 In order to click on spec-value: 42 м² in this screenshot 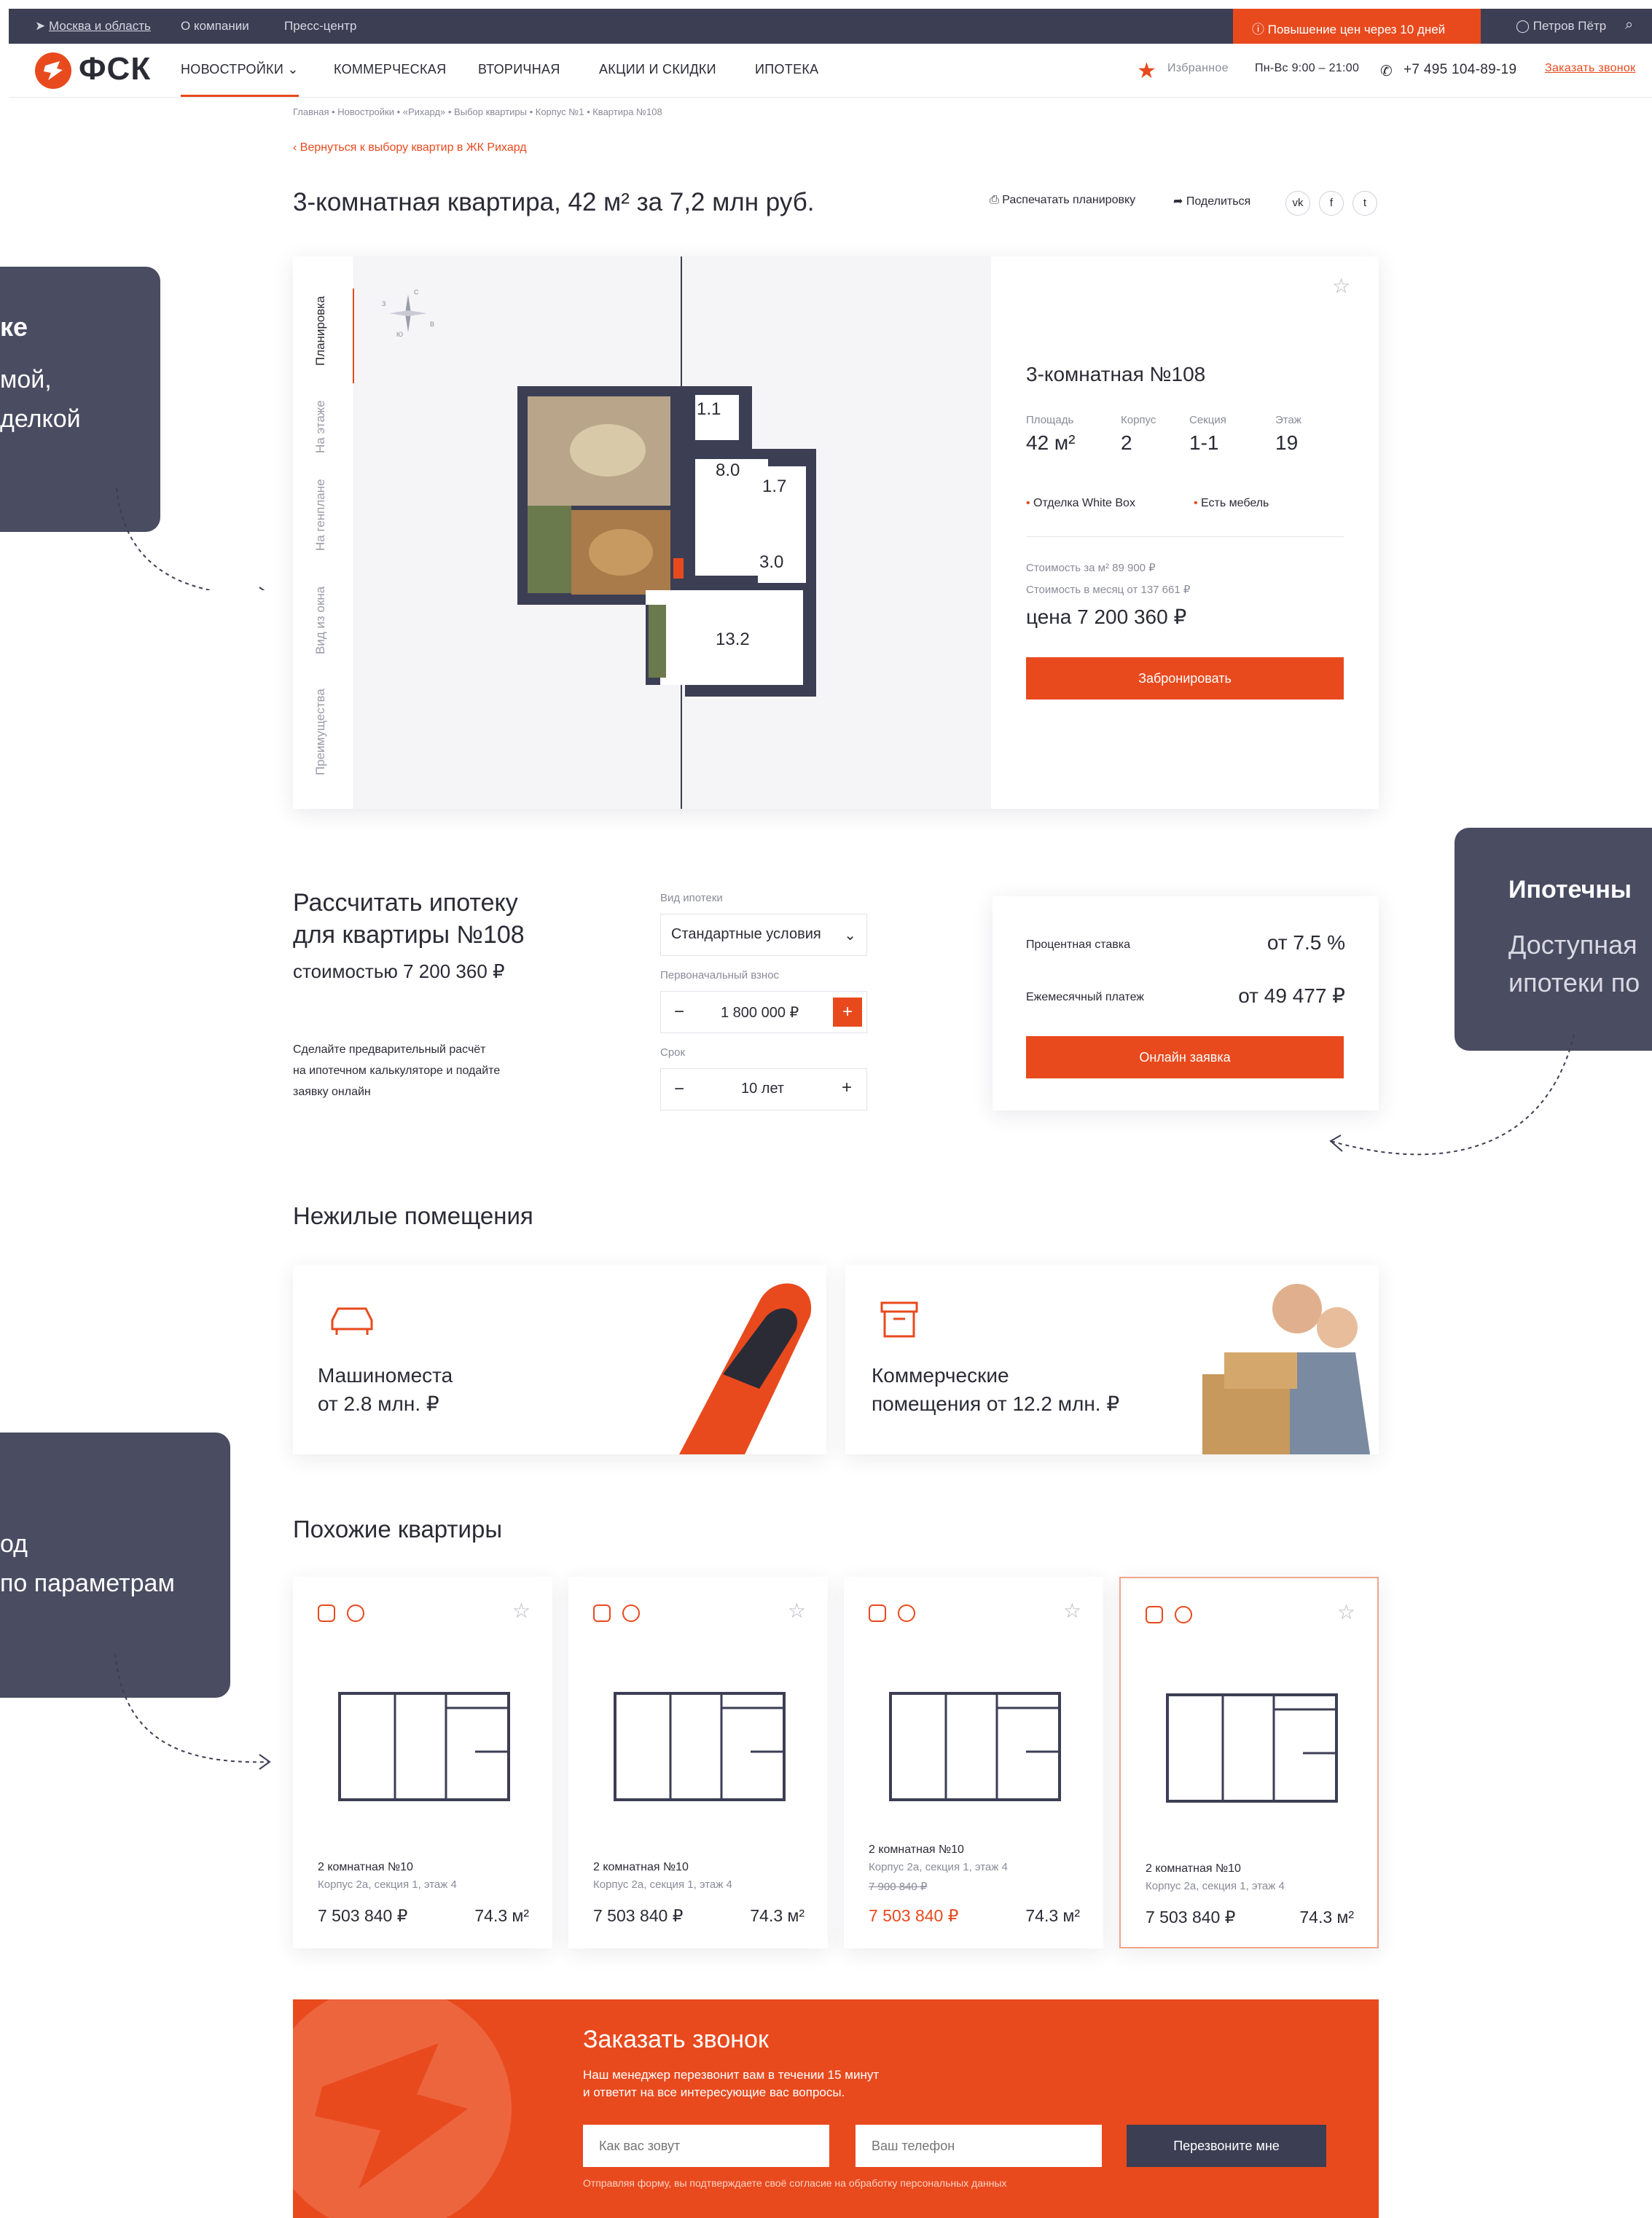, I will do `click(1051, 442)`.